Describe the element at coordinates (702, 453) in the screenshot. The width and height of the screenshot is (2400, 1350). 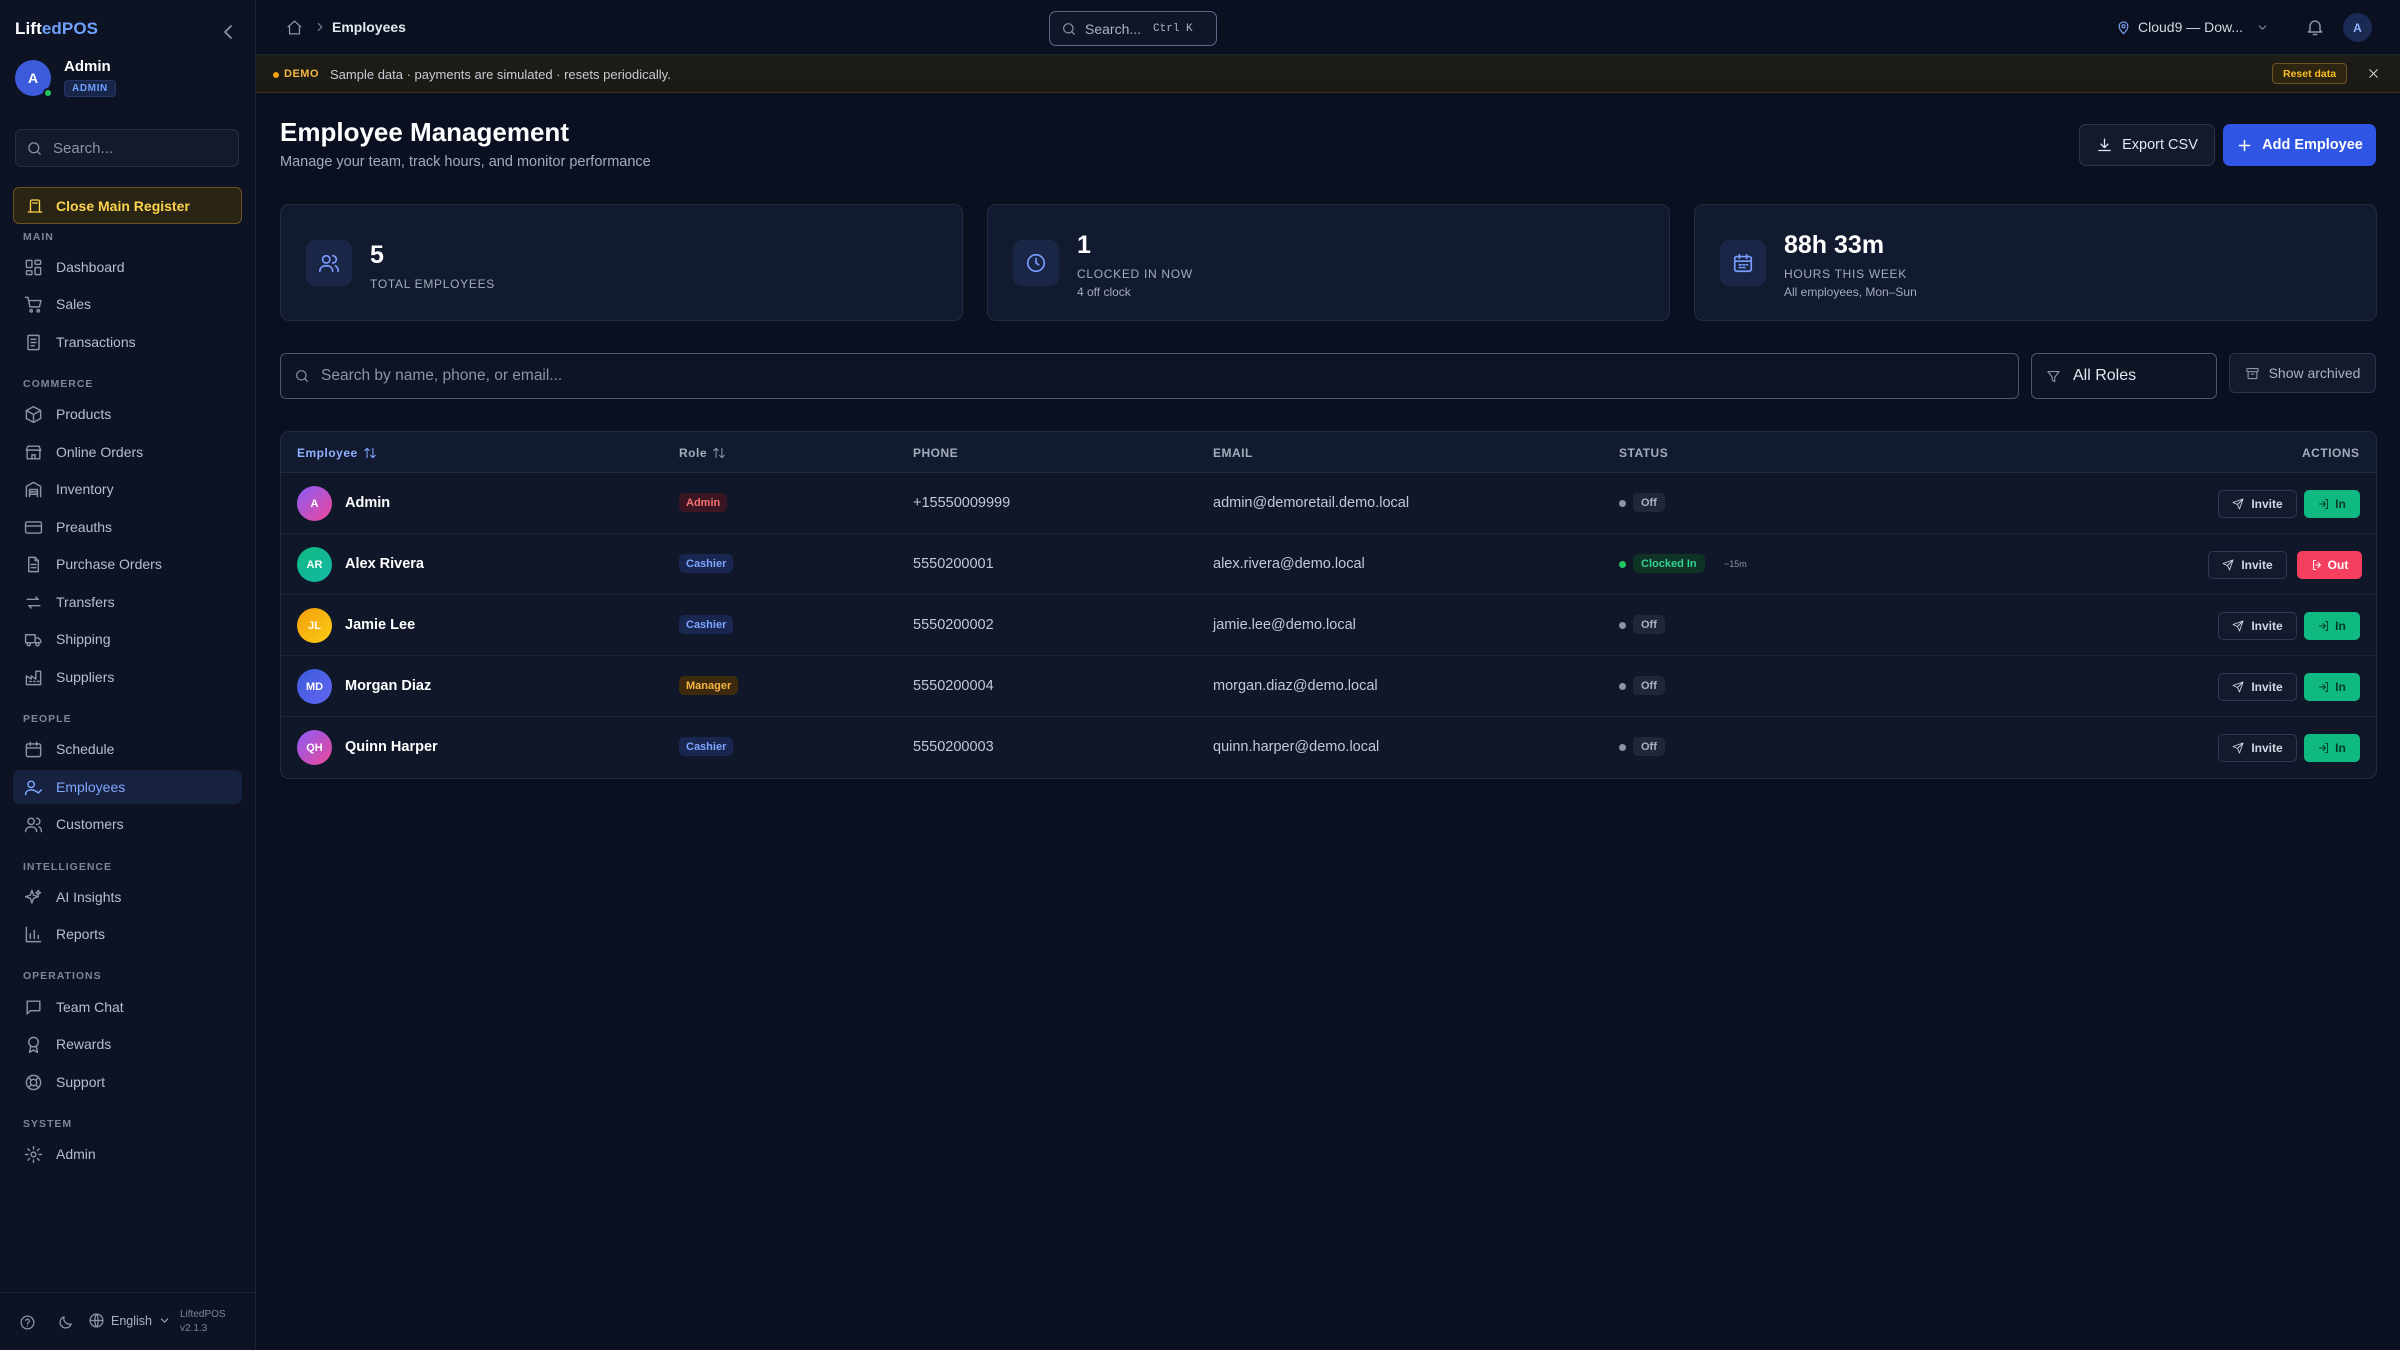
I see `column-header-role: Role` at that location.